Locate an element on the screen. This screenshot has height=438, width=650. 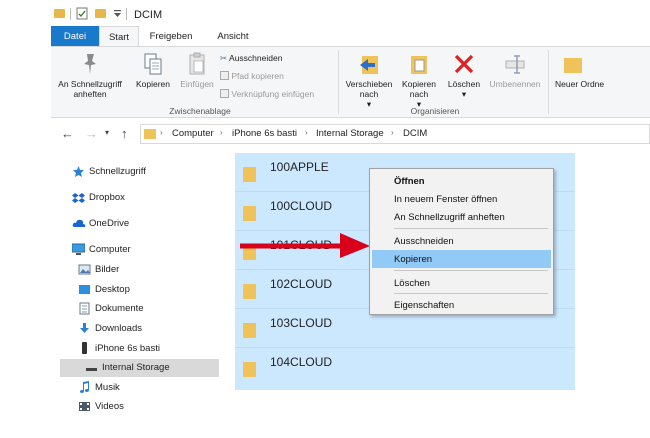
sidebar-item-dropbox: Dropbox is located at coordinates (147, 198).